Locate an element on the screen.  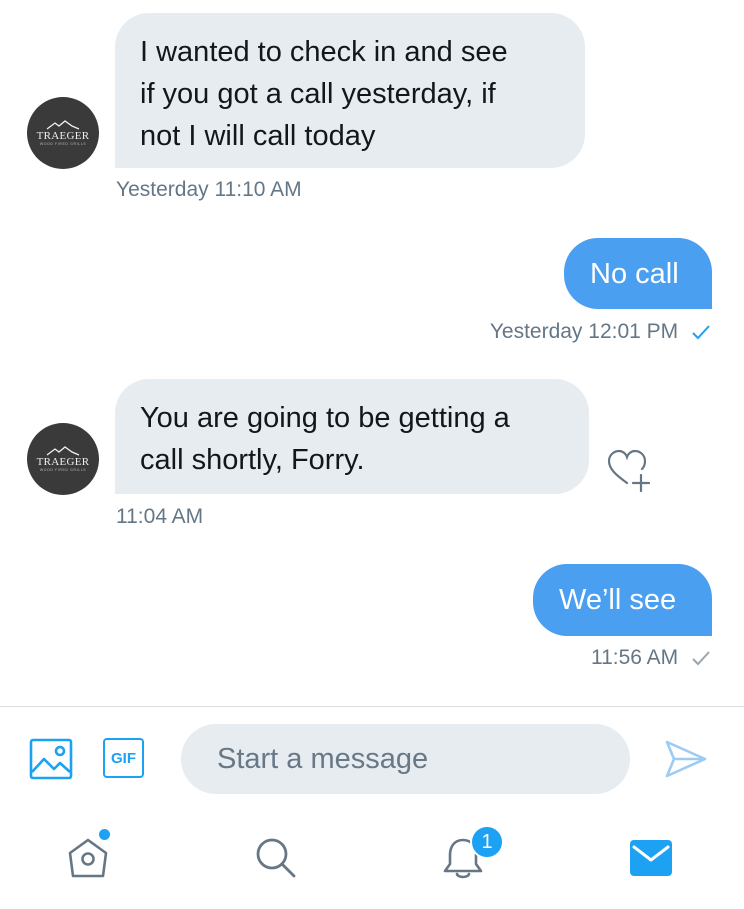
like-add-icon is located at coordinates (629, 471).